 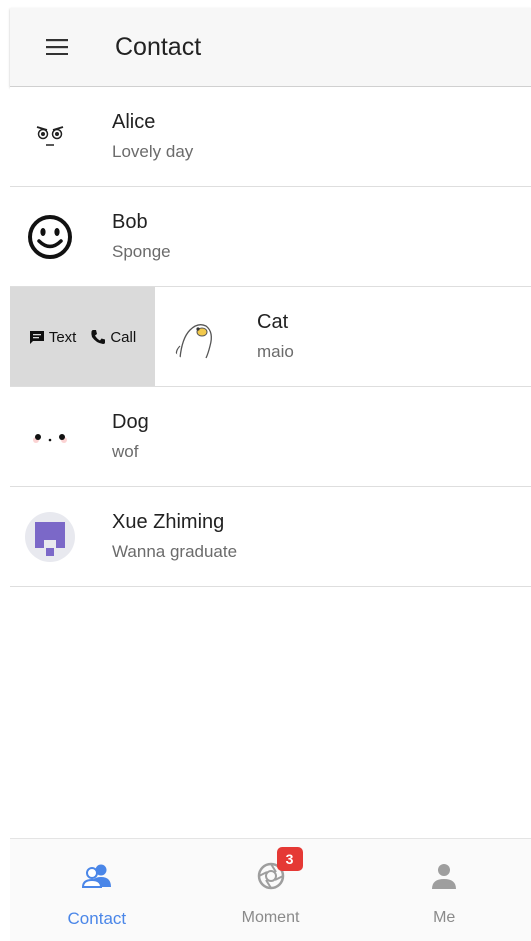 What do you see at coordinates (168, 522) in the screenshot?
I see `contact-name: Xue Zhiming` at bounding box center [168, 522].